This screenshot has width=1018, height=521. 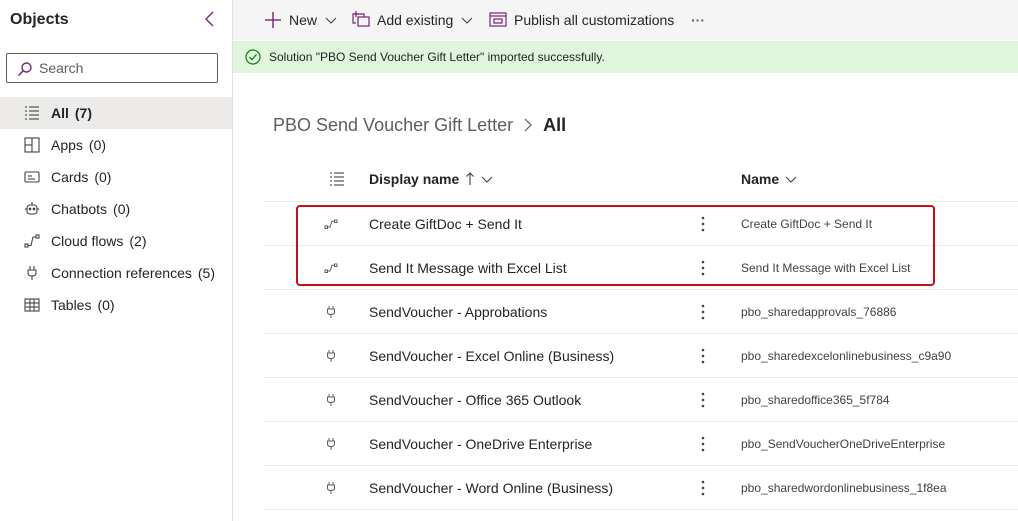 I want to click on breadcrumb-current: All, so click(x=555, y=124).